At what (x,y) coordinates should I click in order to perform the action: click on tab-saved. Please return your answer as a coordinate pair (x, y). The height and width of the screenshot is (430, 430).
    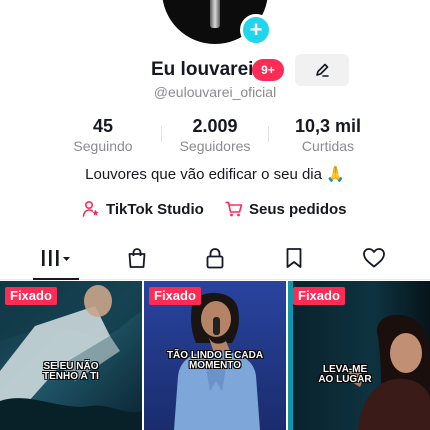
    Looking at the image, I should click on (294, 258).